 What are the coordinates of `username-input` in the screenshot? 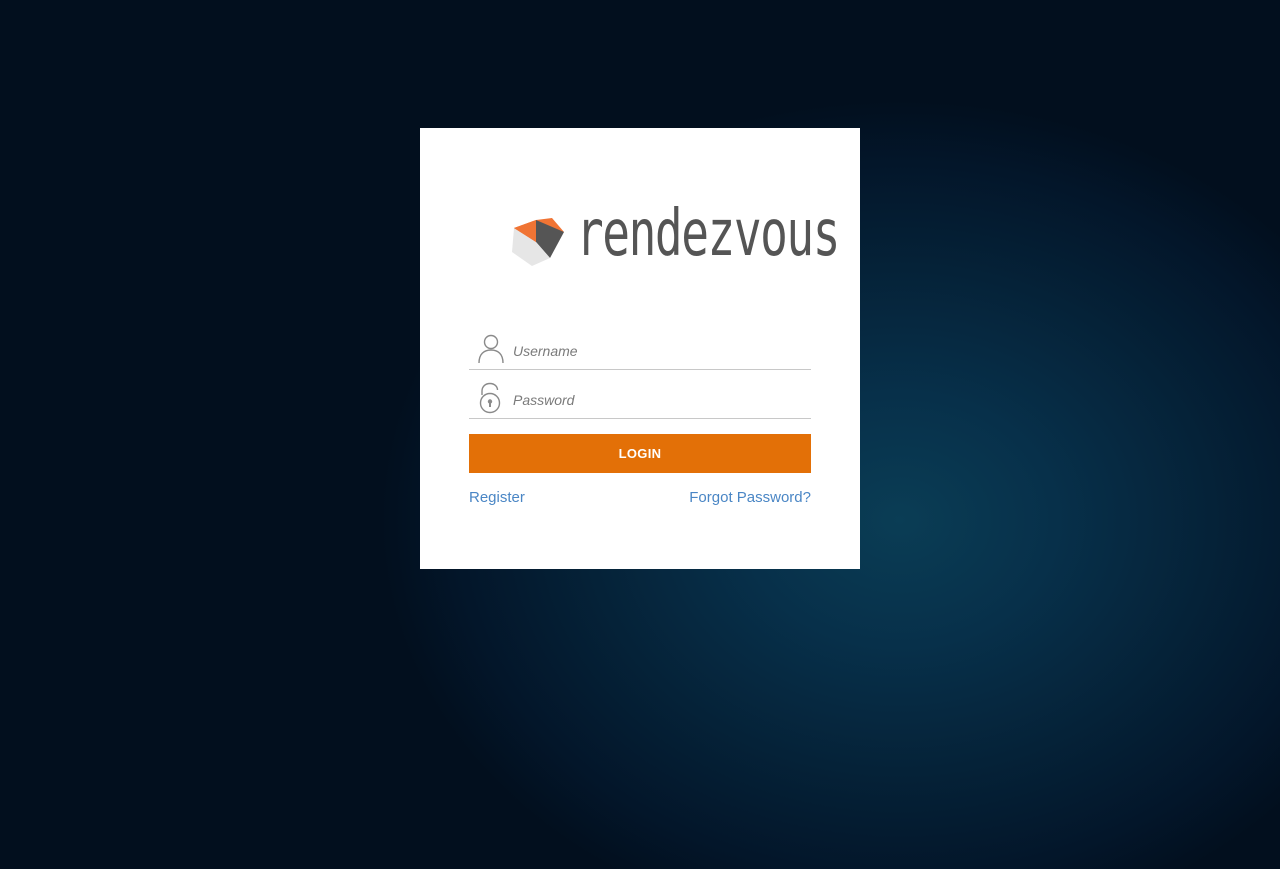 It's located at (658, 351).